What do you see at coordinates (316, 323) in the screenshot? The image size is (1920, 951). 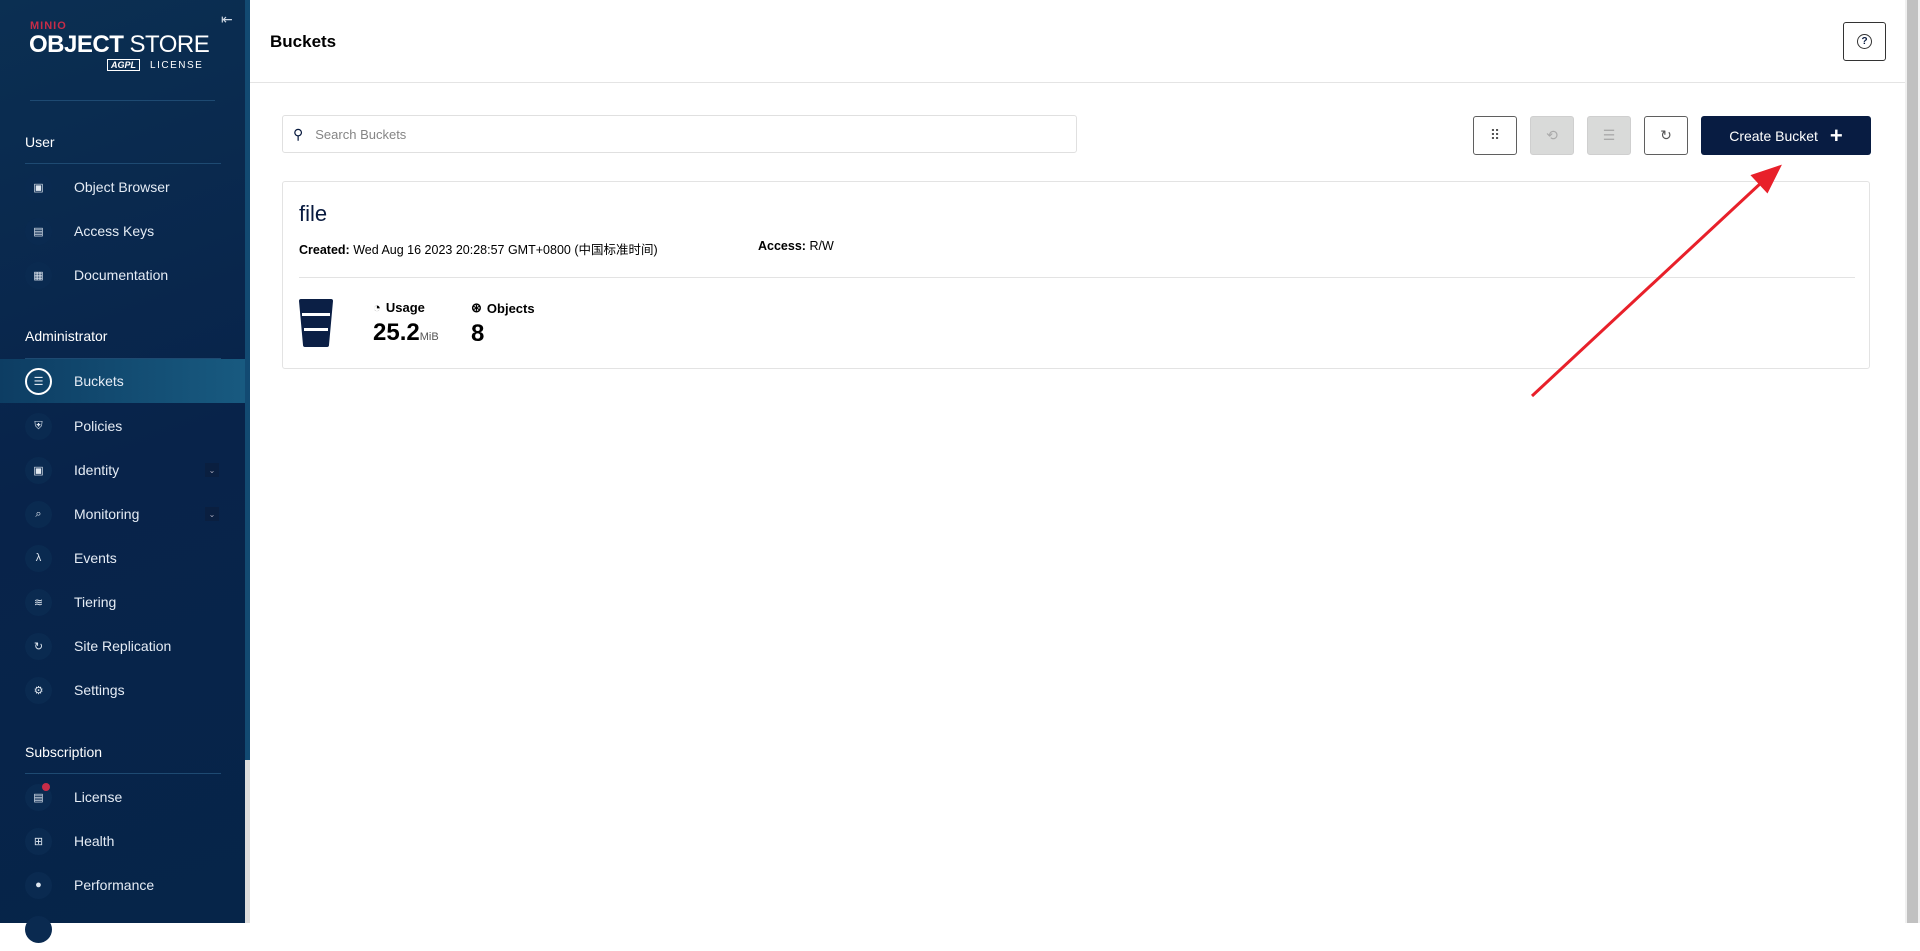 I see `bucket-icon` at bounding box center [316, 323].